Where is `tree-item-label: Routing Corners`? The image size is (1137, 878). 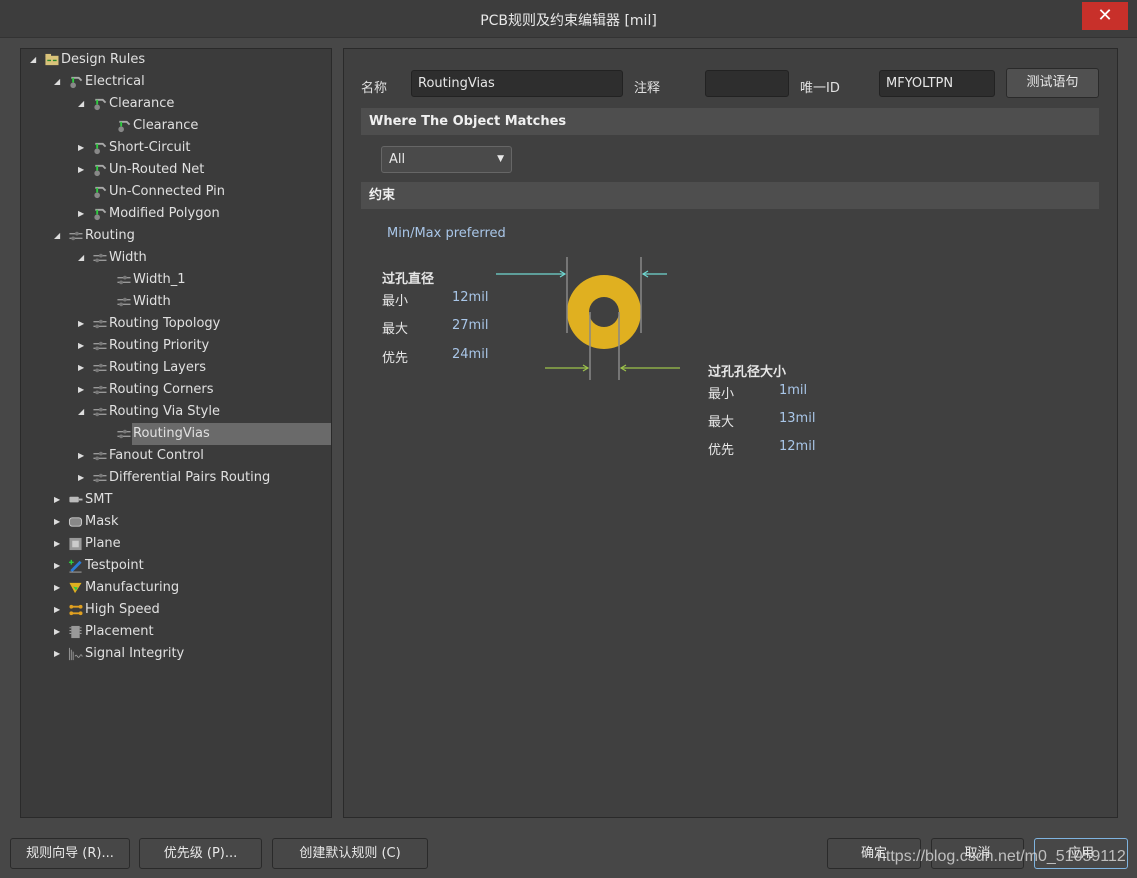
tree-item-label: Routing Corners is located at coordinates (161, 389).